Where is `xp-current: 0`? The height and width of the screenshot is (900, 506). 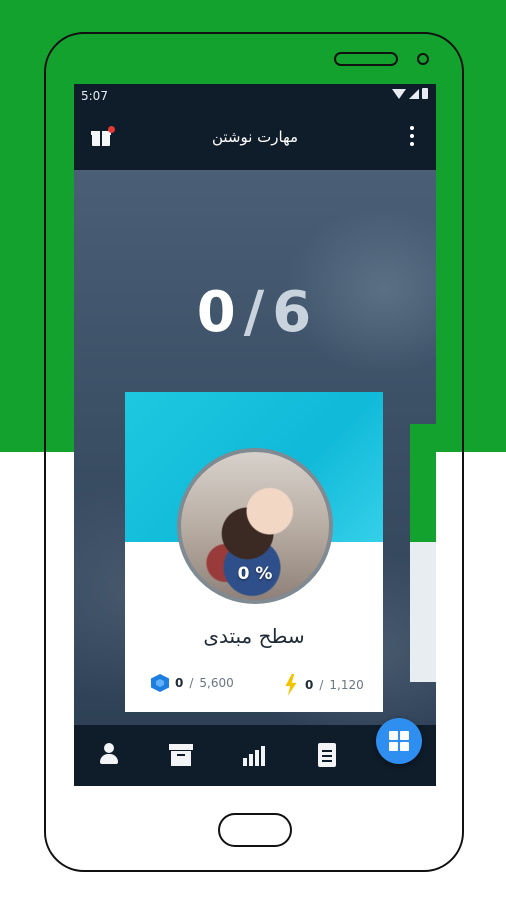 xp-current: 0 is located at coordinates (309, 685).